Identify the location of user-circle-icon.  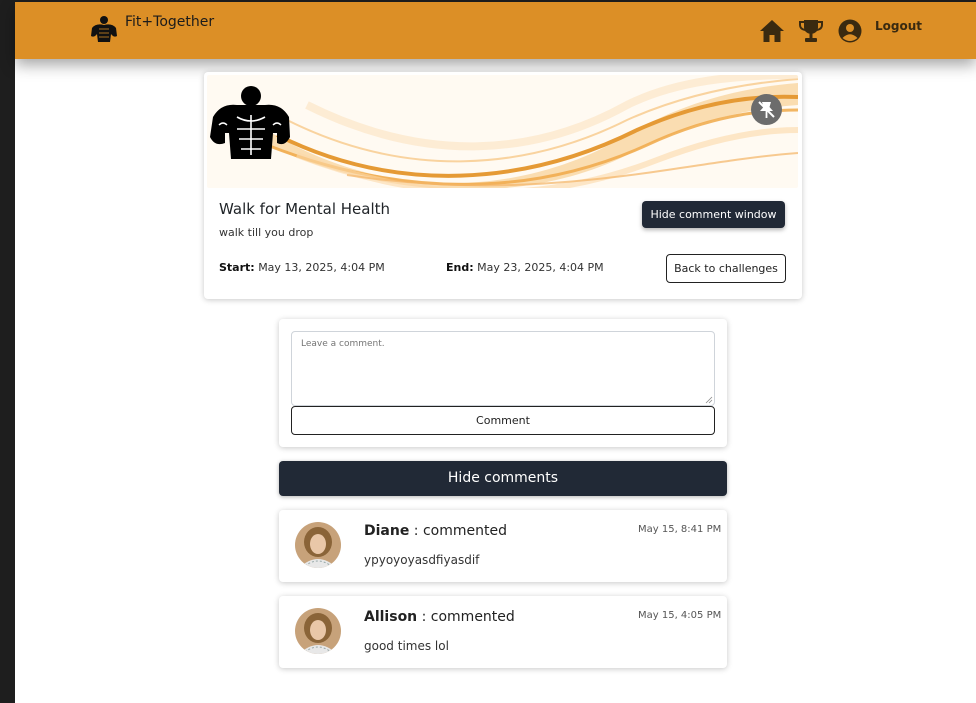
(850, 31).